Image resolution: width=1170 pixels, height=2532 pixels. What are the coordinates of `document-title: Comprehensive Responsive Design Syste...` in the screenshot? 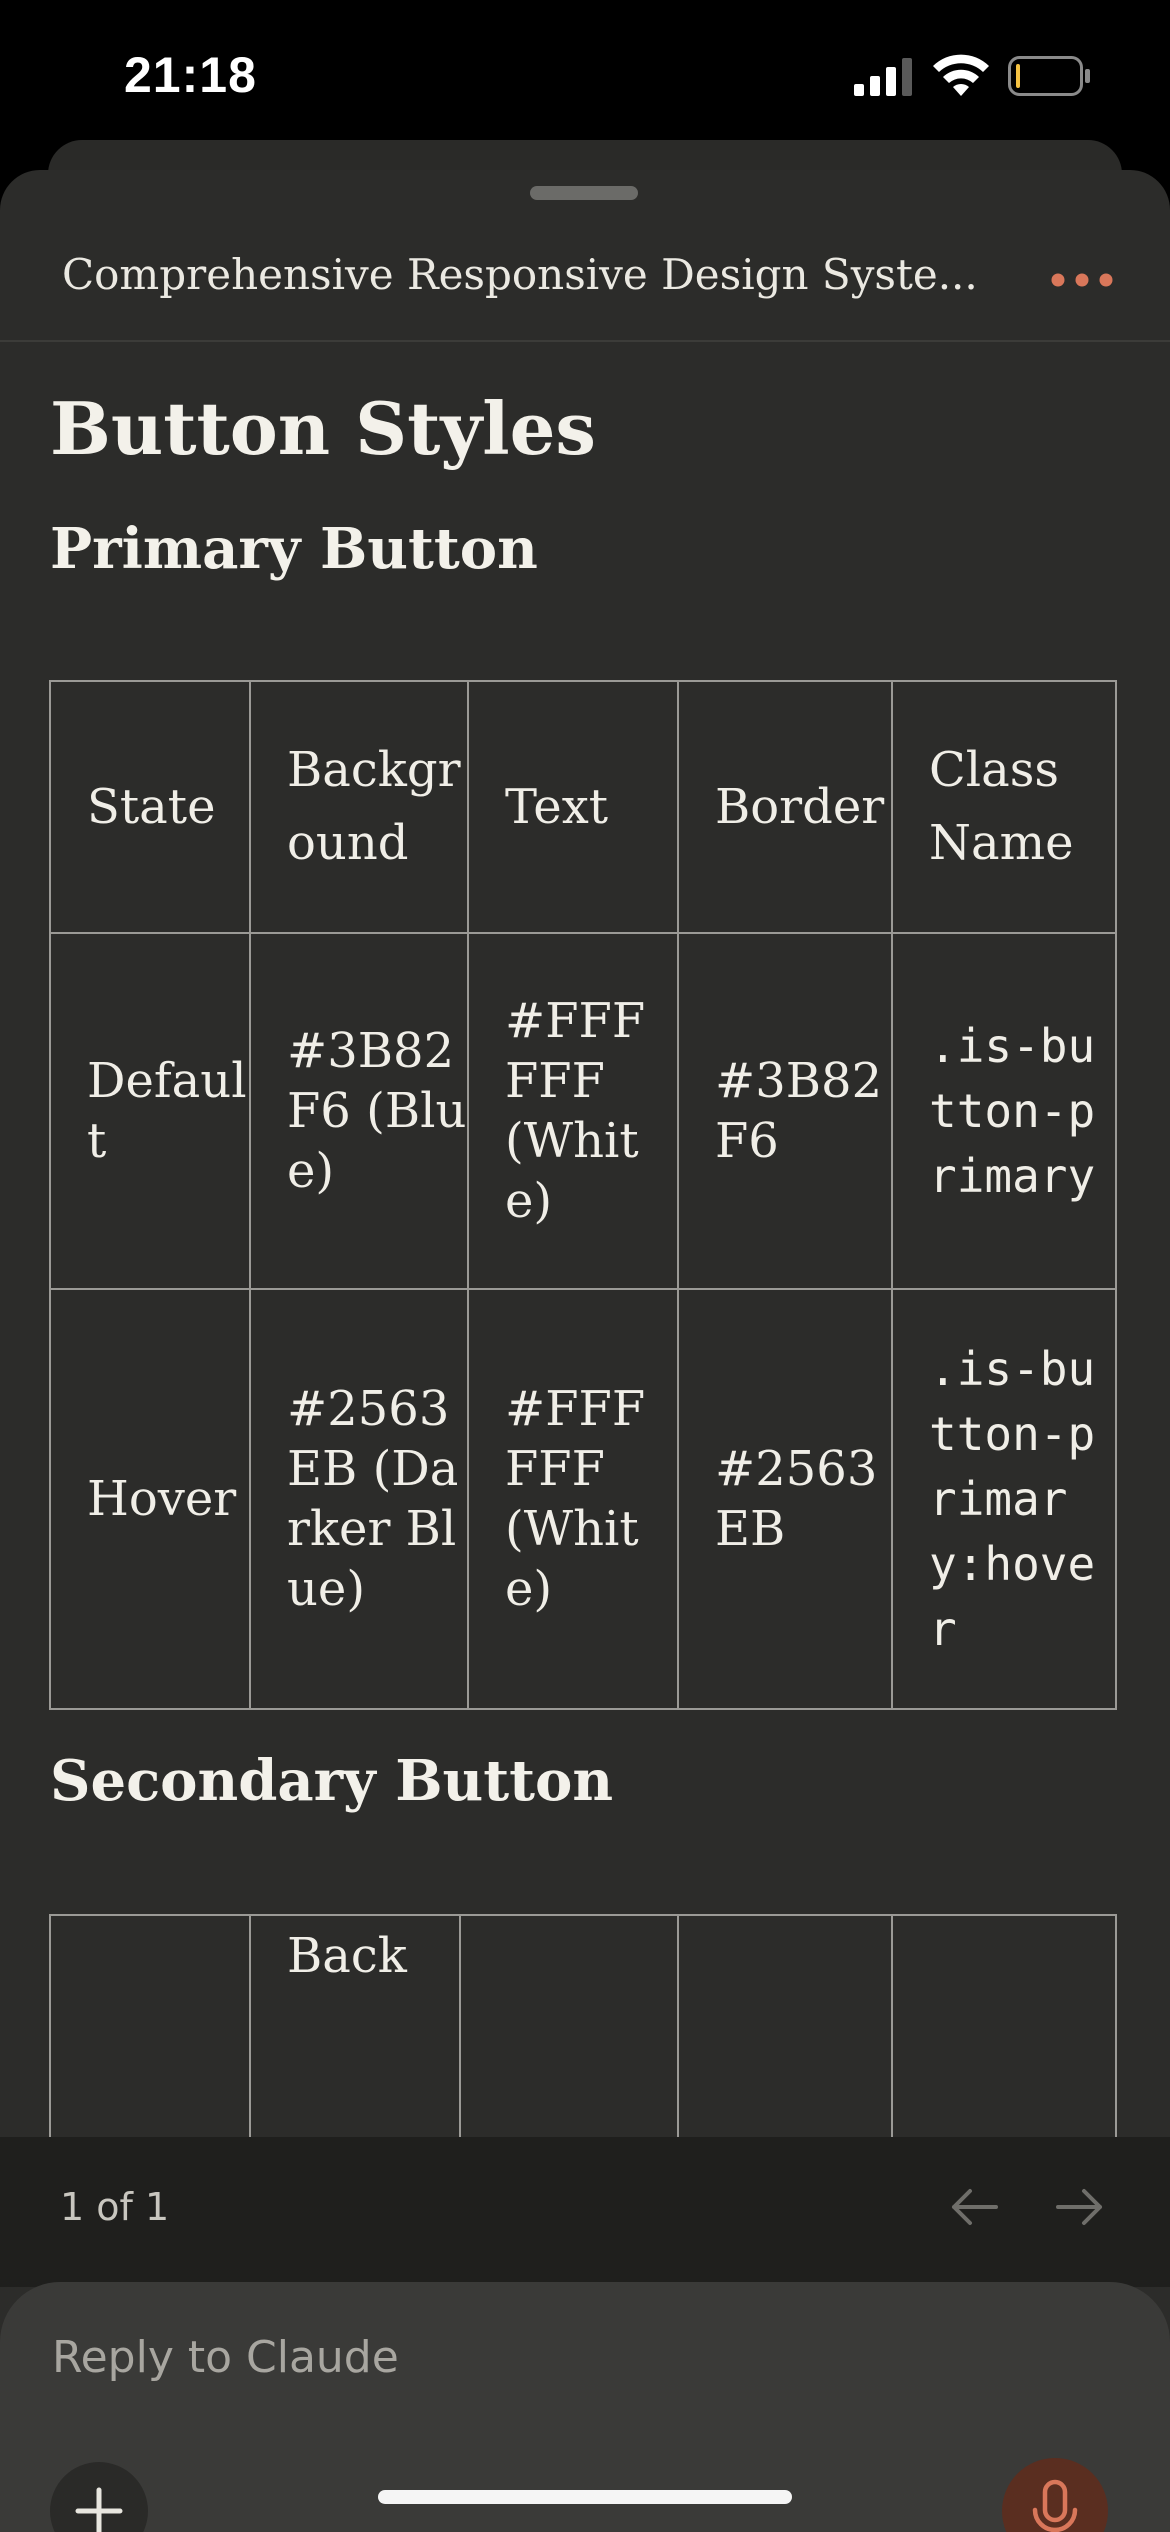 It's located at (520, 274).